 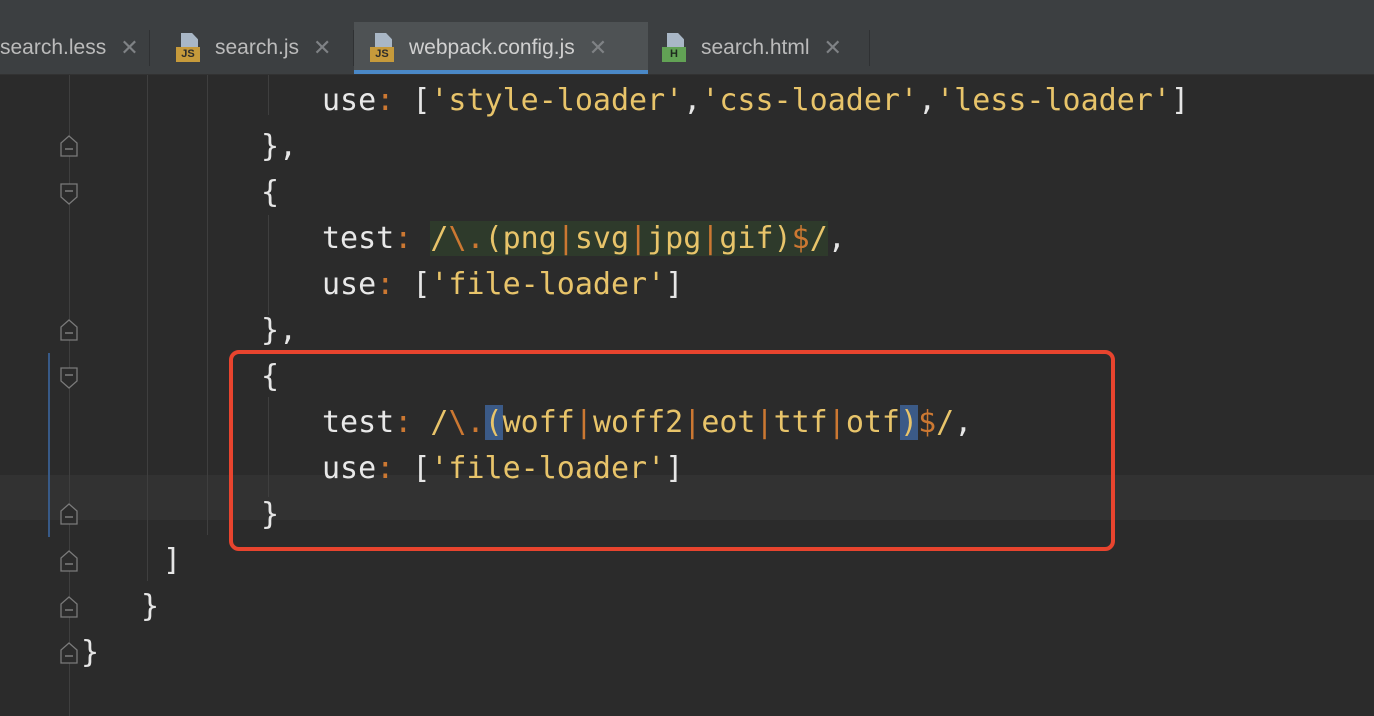 I want to click on tab-webpack-config-js: JS webpack.config.js ✕, so click(x=501, y=48).